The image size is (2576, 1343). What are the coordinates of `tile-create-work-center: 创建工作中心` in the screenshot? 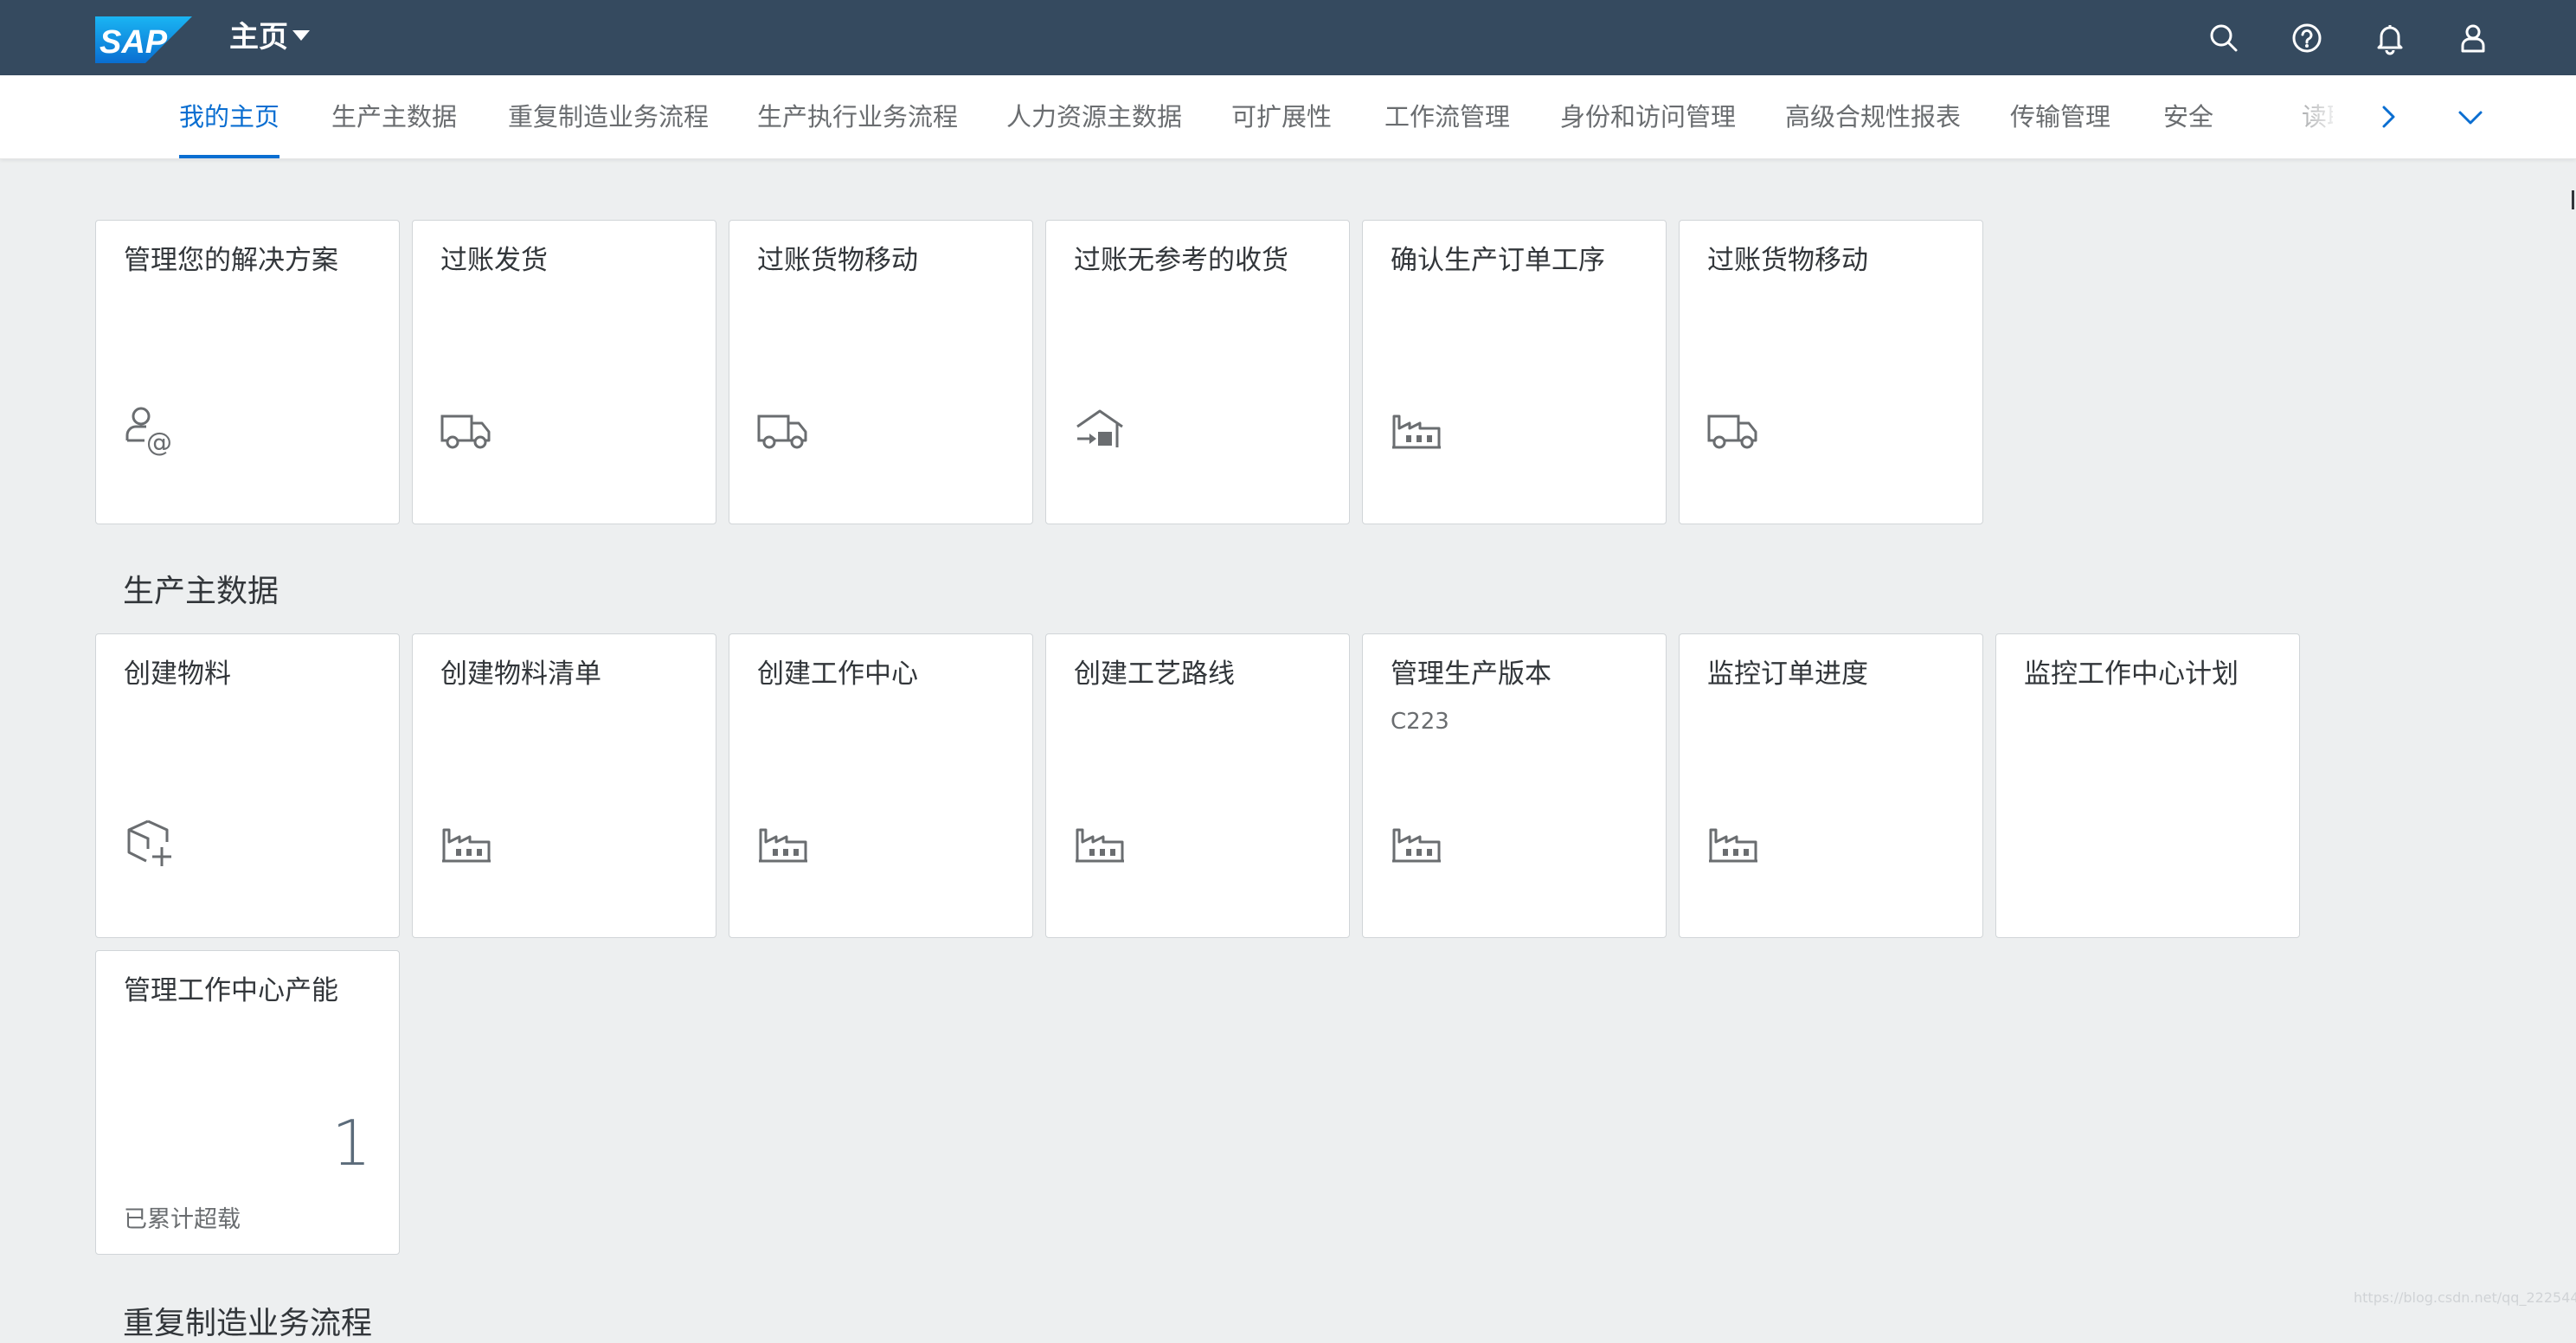 It's located at (881, 786).